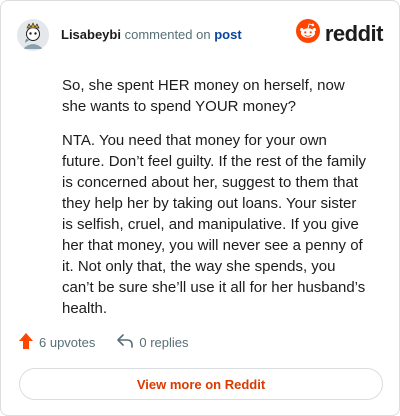 This screenshot has height=416, width=400. I want to click on byline: Lisabeybi commented on post, so click(151, 35).